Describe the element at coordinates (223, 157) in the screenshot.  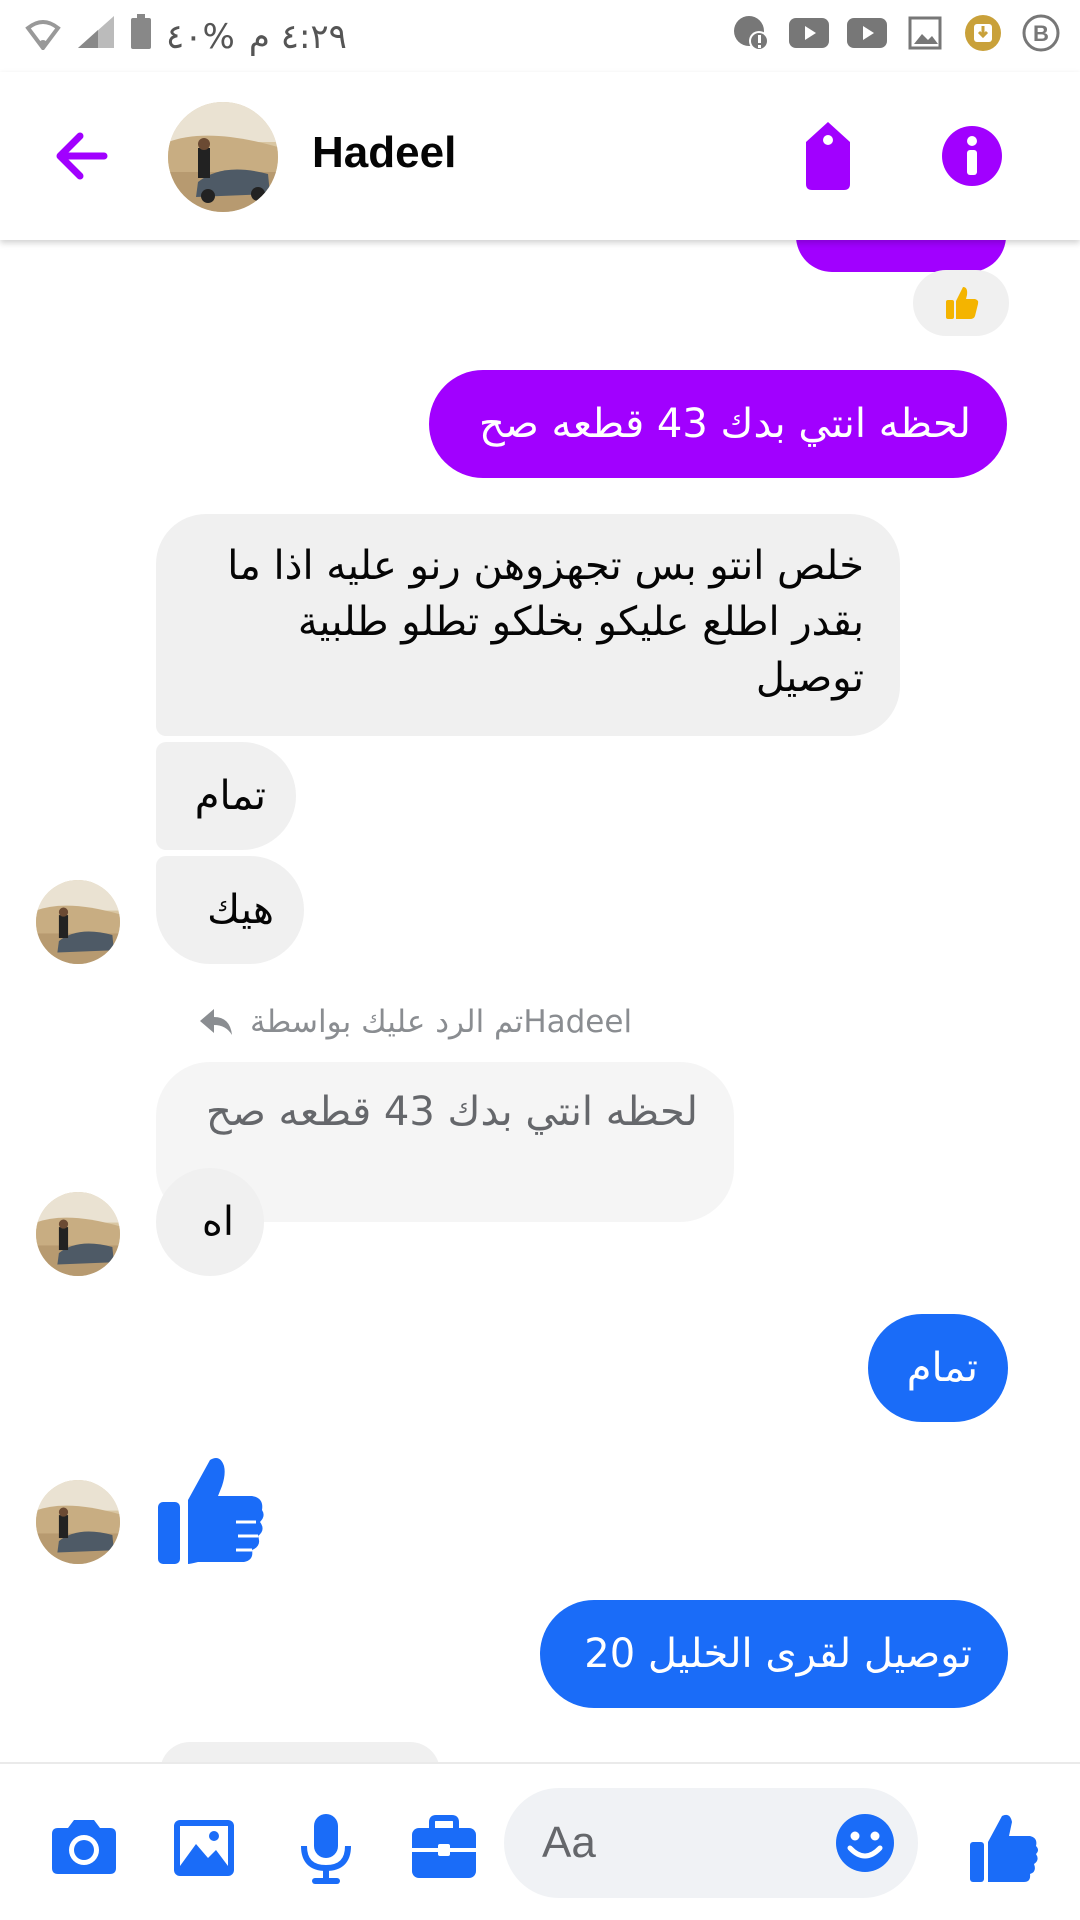
I see `contact-avatar` at that location.